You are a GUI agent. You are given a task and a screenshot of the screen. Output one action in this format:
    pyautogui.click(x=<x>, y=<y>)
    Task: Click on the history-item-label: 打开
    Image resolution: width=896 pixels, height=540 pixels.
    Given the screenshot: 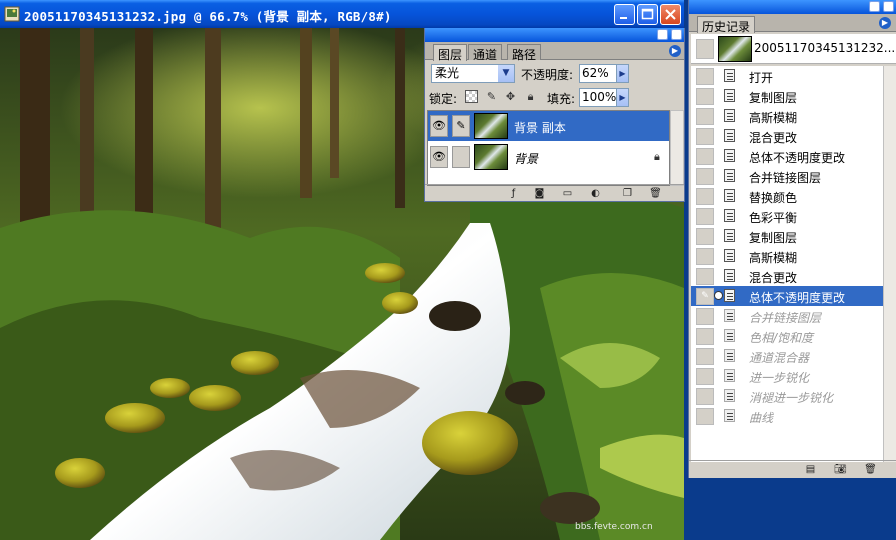 What is the action you would take?
    pyautogui.click(x=761, y=78)
    